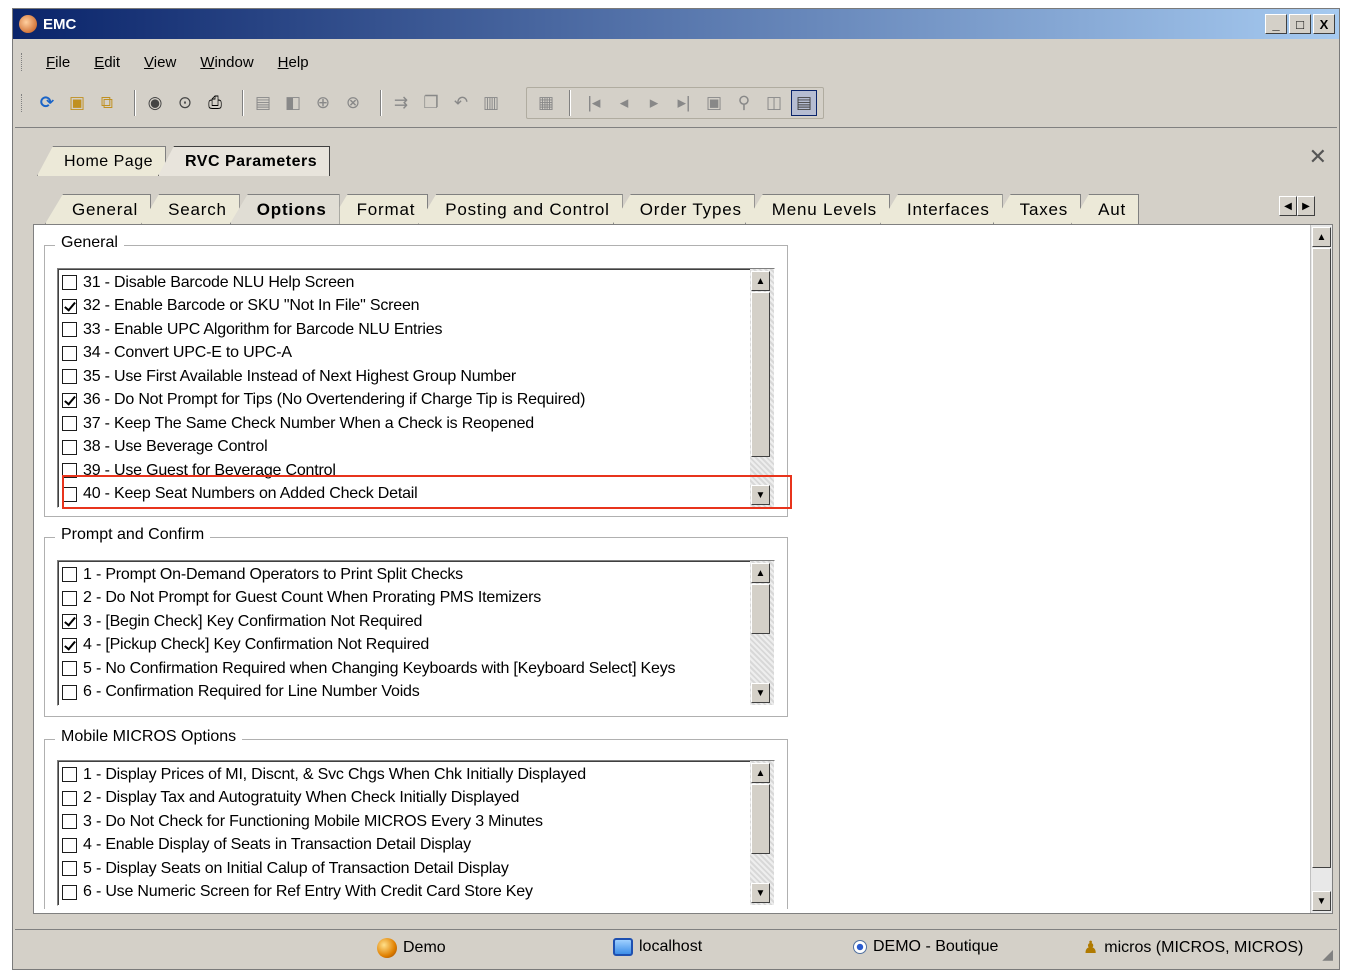 This screenshot has height=974, width=1348. I want to click on tab-options: Options, so click(284, 209).